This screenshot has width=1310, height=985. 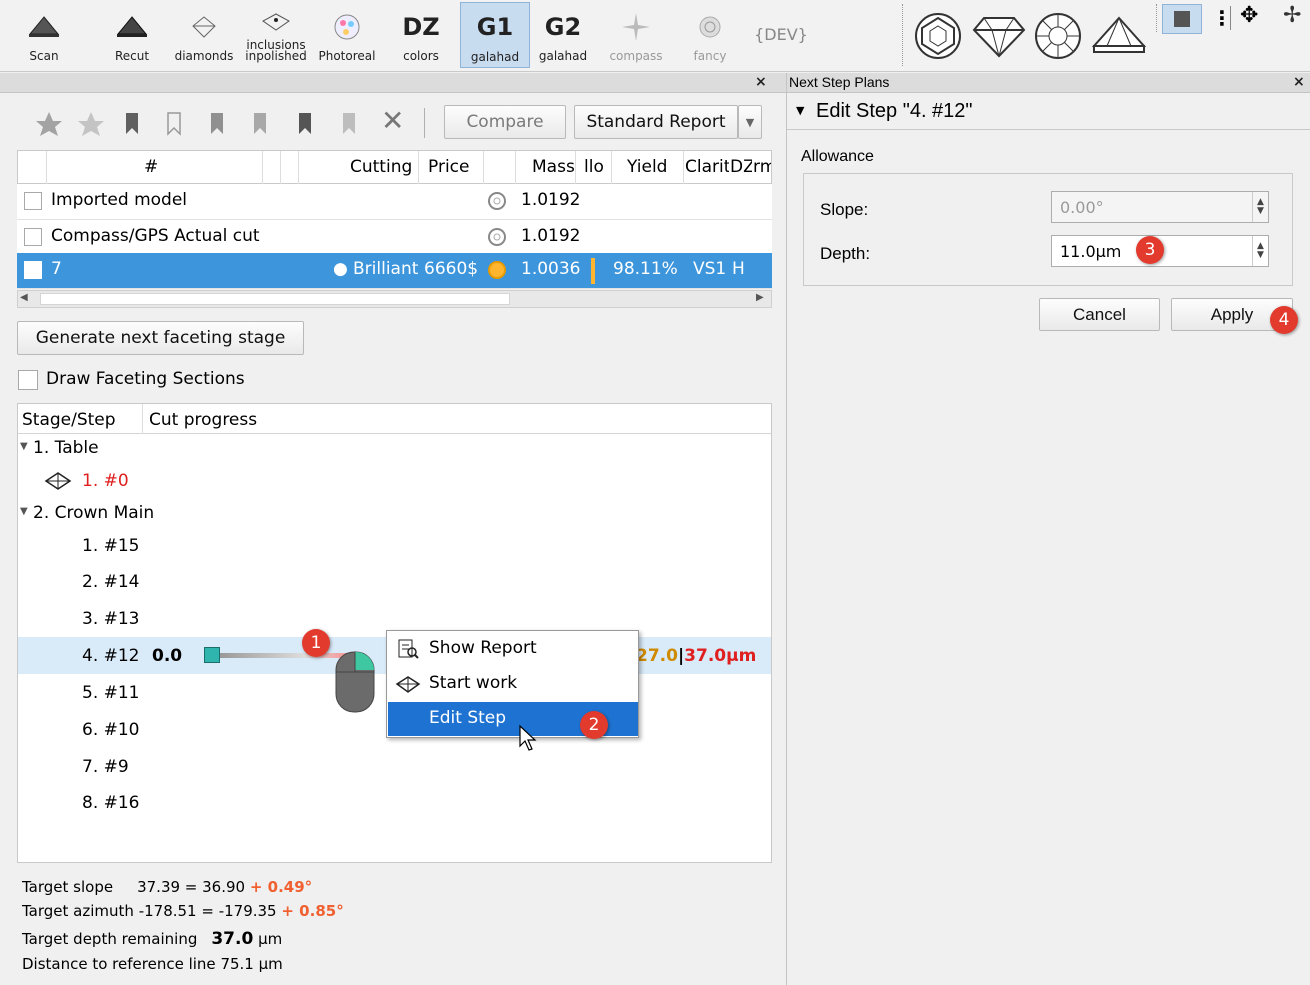 I want to click on star-outline-icon, so click(x=91, y=124).